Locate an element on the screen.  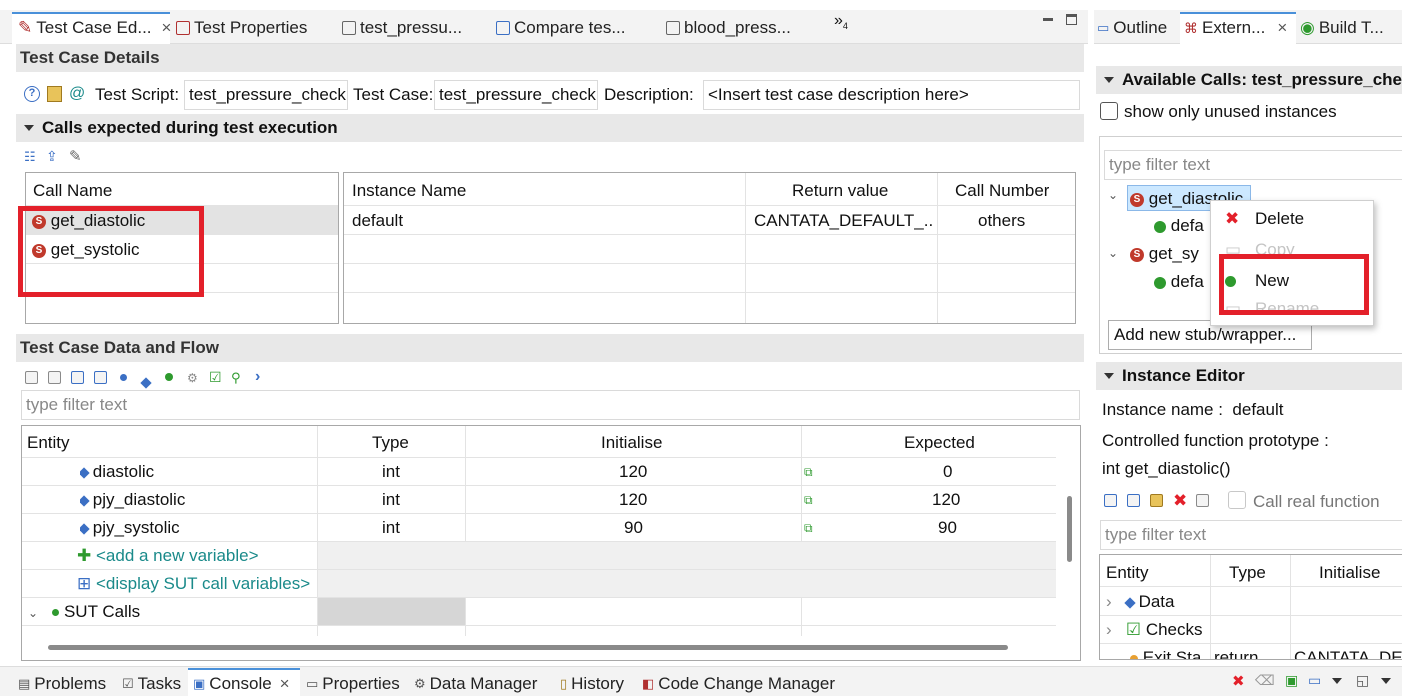
problems-icon: ▤ is located at coordinates (24, 683).